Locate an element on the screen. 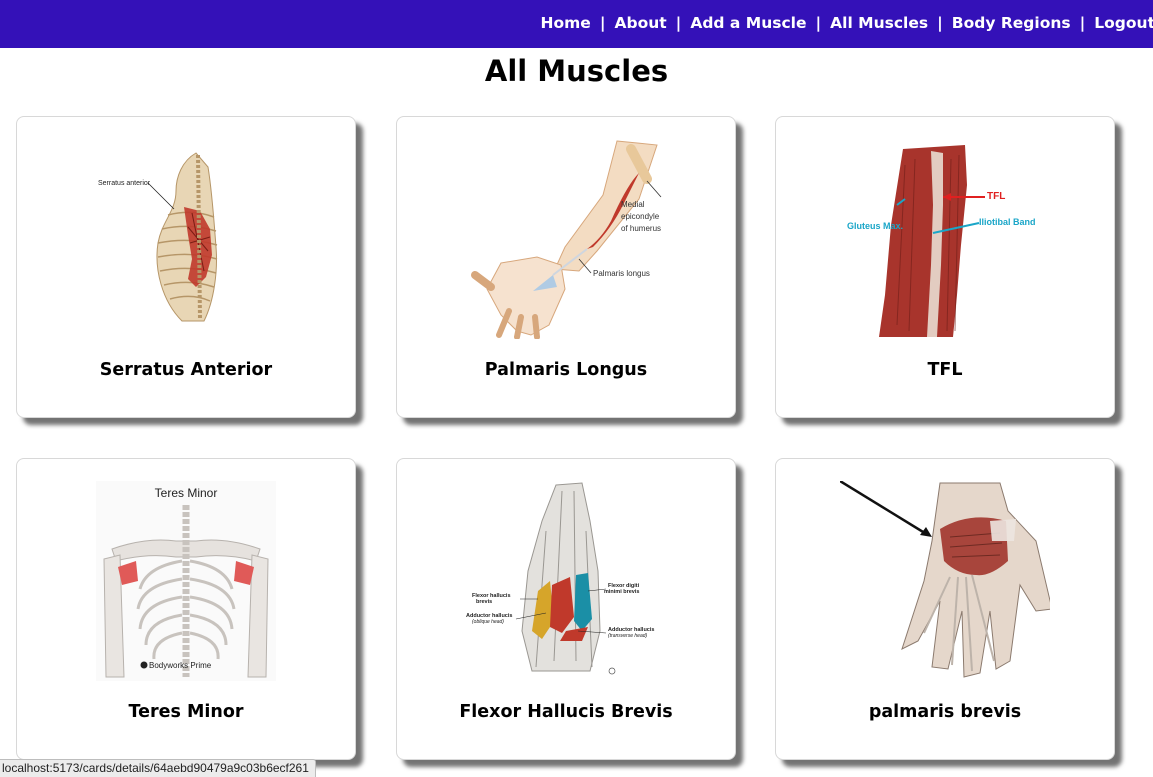 The image size is (1153, 777). image-label: Bodyworks Prime is located at coordinates (180, 665).